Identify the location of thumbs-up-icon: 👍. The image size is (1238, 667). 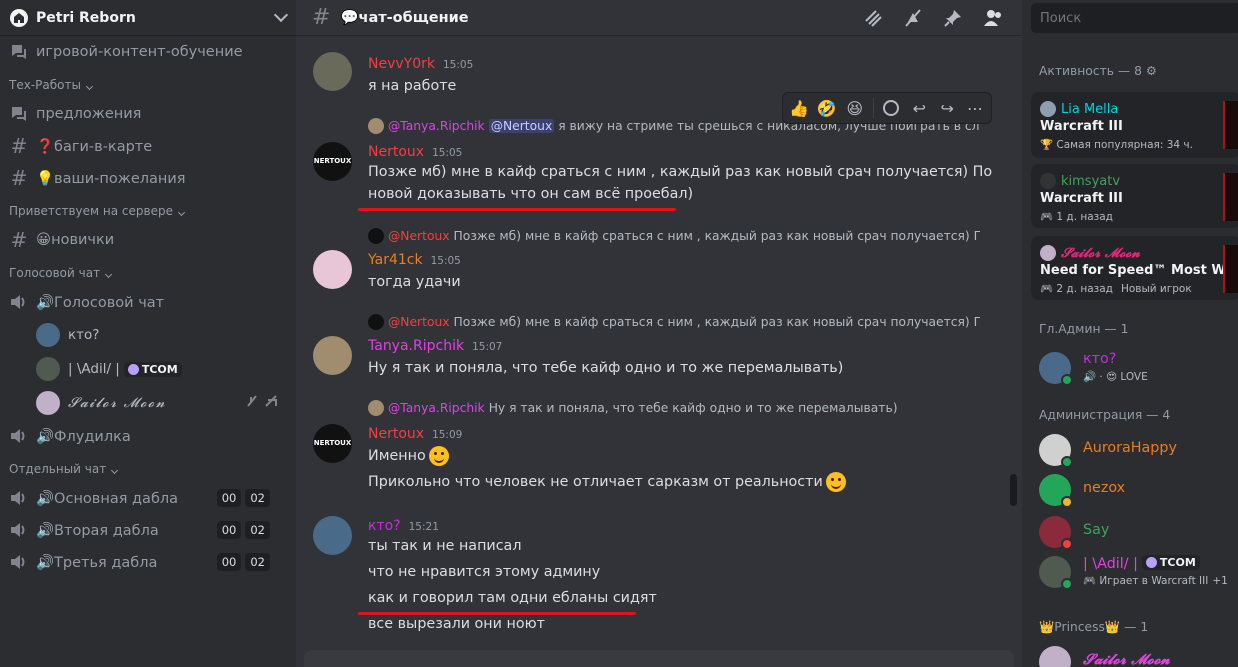
(799, 108).